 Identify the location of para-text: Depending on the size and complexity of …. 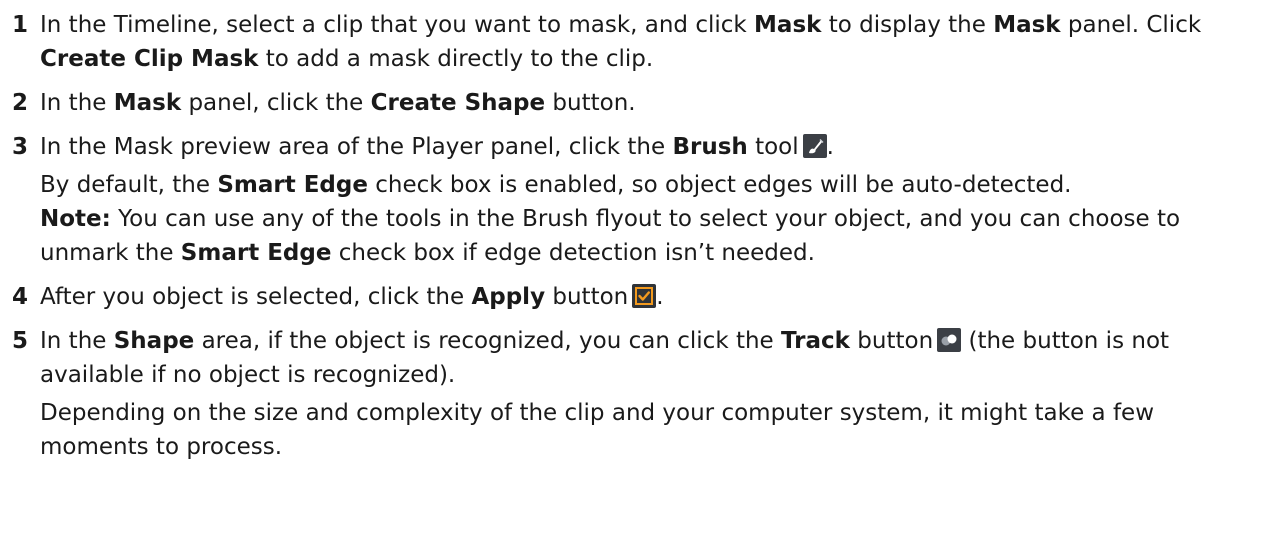
(597, 430).